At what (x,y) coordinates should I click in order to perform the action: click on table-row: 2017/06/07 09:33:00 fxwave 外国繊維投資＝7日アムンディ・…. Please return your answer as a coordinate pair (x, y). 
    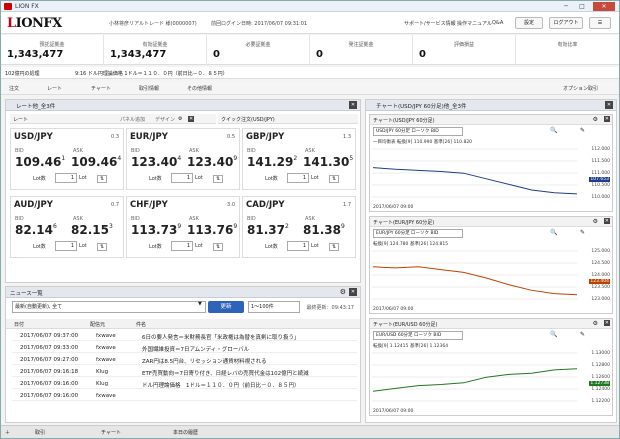
    Looking at the image, I should click on (184, 348).